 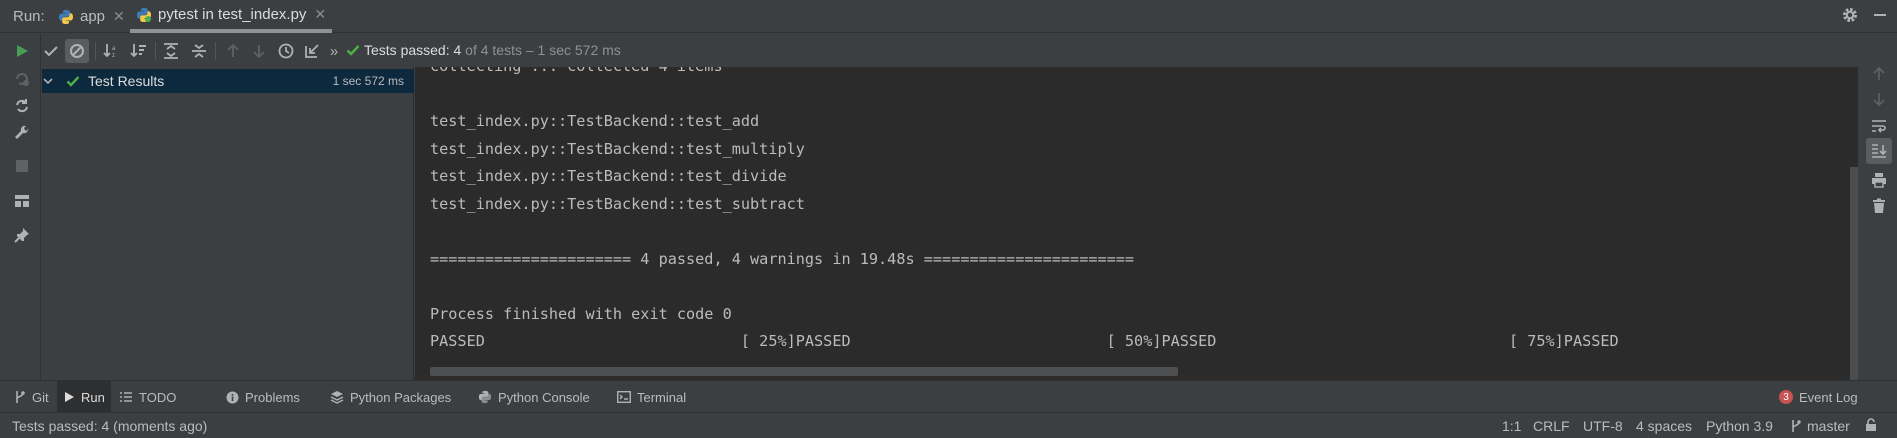 What do you see at coordinates (1664, 426) in the screenshot?
I see `indent-setting: 4 spaces` at bounding box center [1664, 426].